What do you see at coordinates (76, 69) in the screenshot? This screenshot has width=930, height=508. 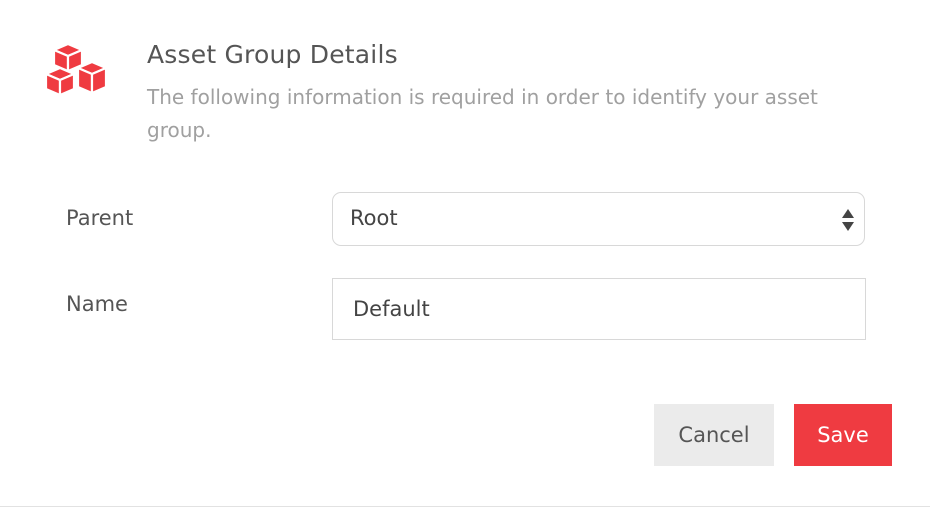 I see `cubes-icon` at bounding box center [76, 69].